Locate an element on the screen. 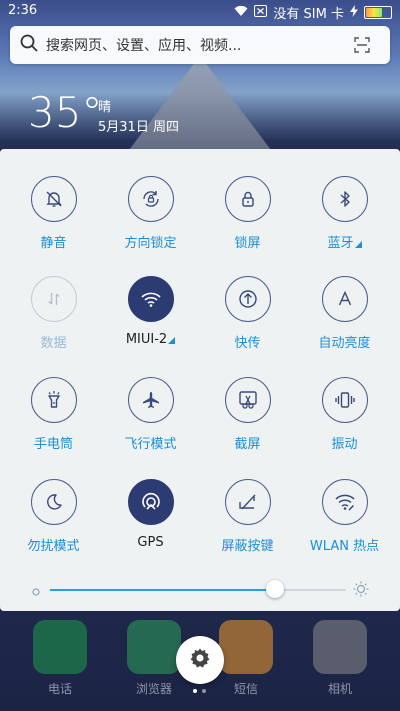 The image size is (400, 711). gear-icon is located at coordinates (200, 660).